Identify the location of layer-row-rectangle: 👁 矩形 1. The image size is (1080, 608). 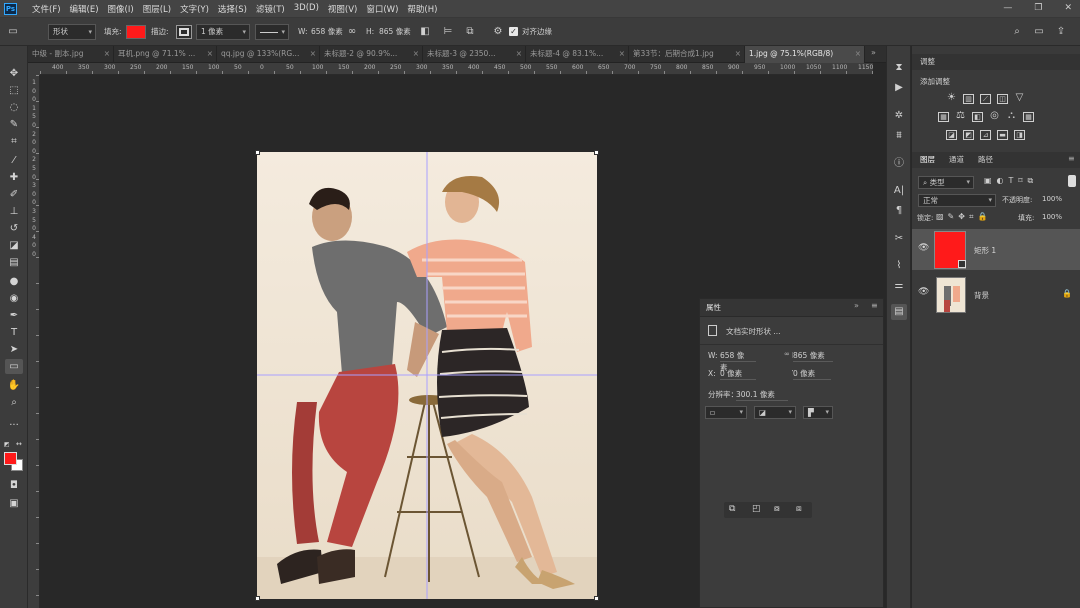
(996, 249).